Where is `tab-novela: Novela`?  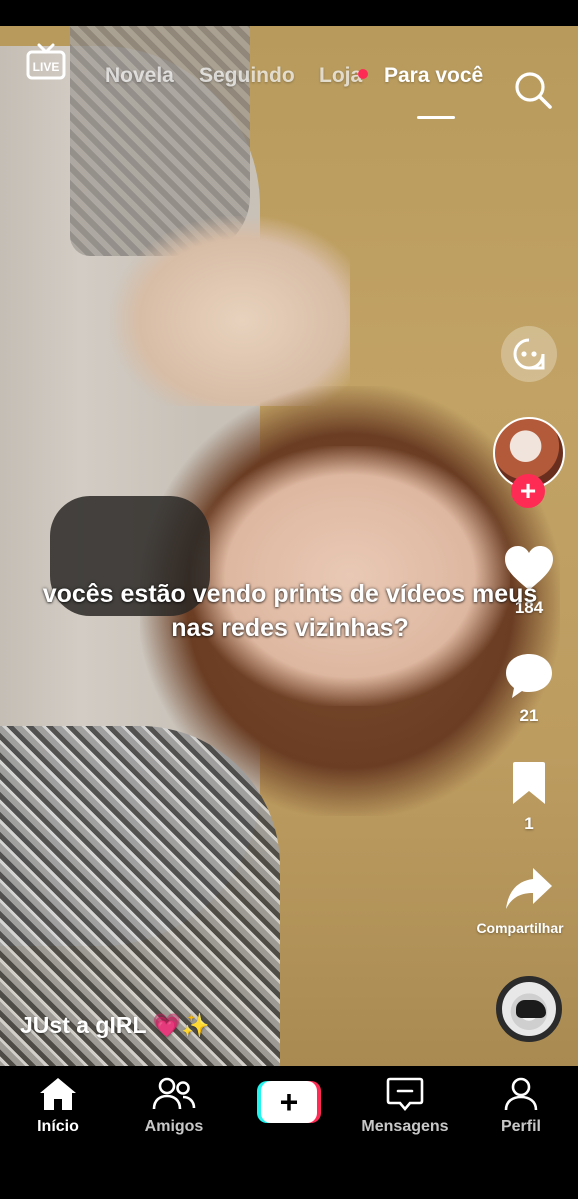 tab-novela: Novela is located at coordinates (139, 76).